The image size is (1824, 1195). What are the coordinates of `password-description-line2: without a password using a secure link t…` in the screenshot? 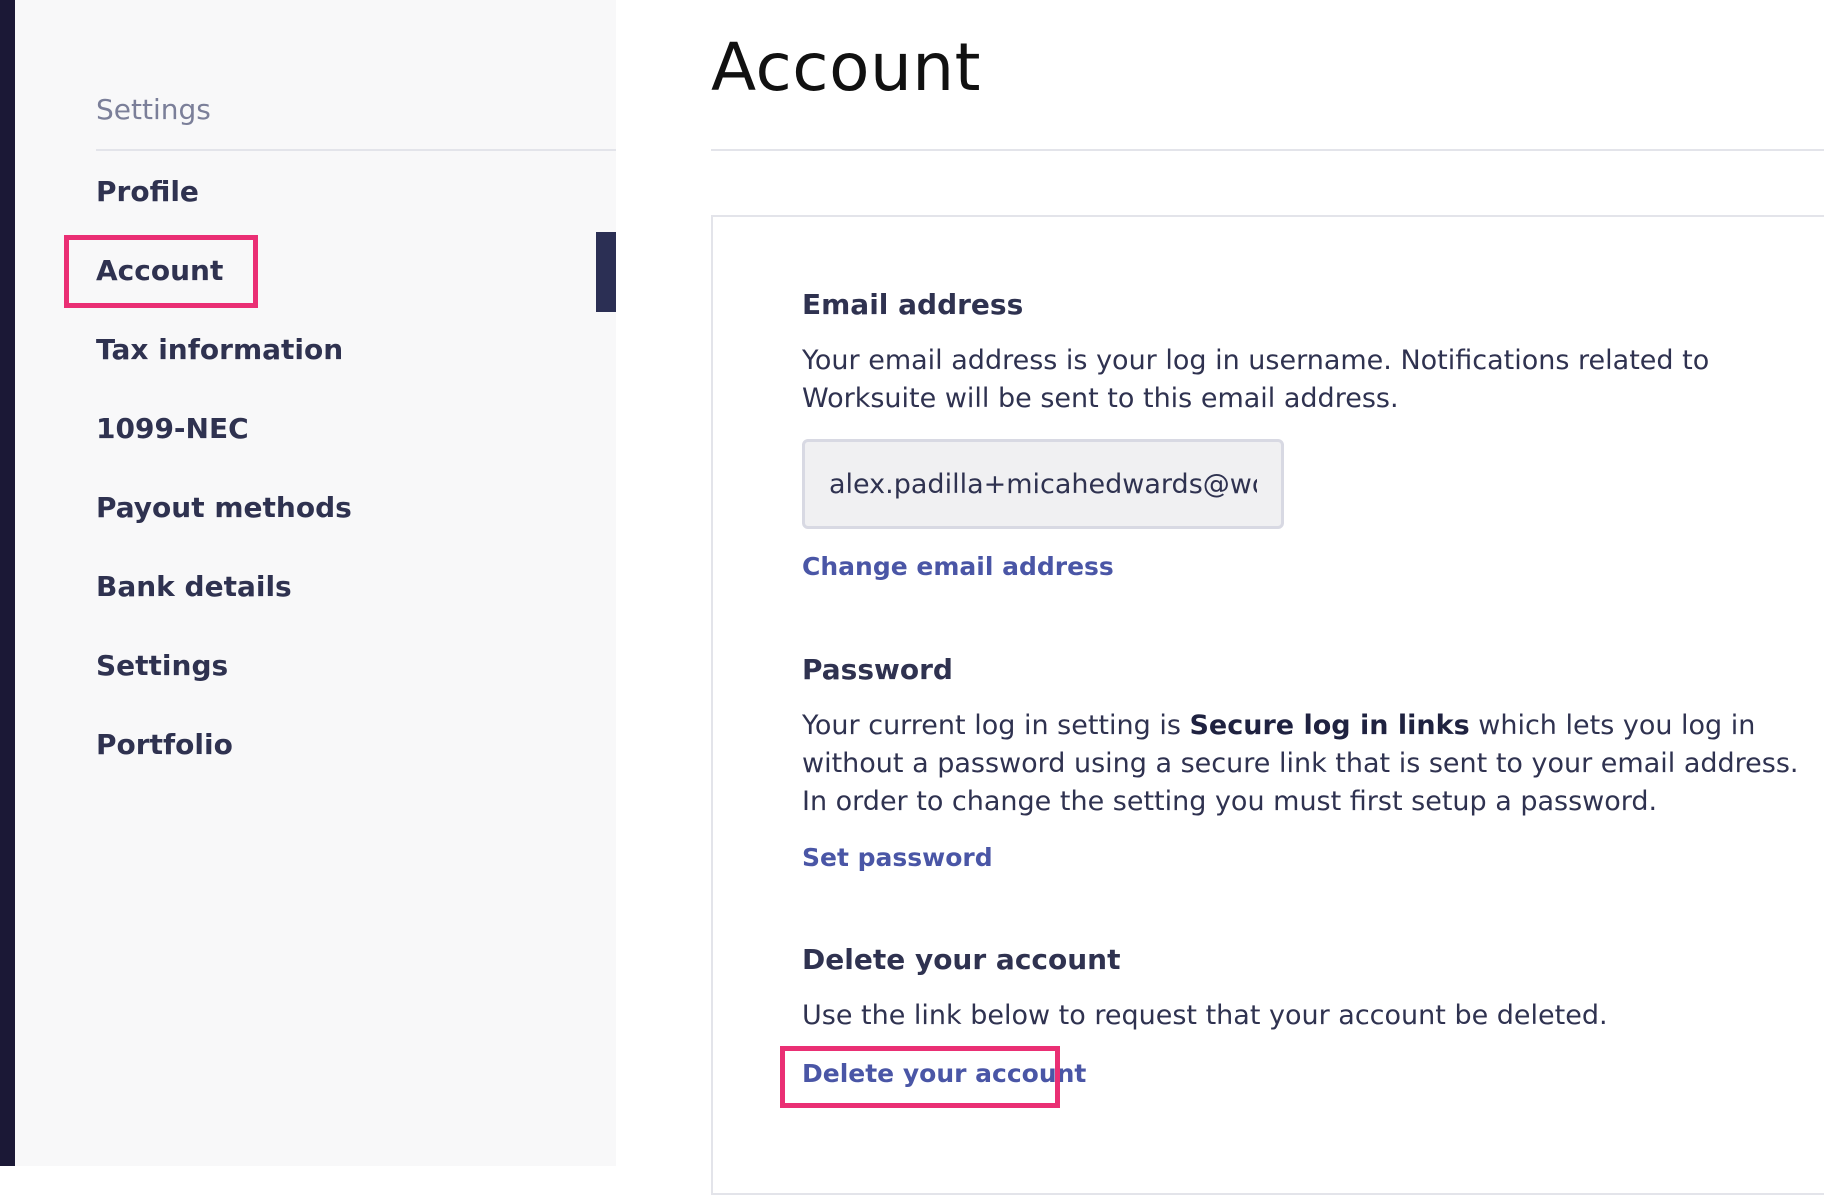 It's located at (1300, 763).